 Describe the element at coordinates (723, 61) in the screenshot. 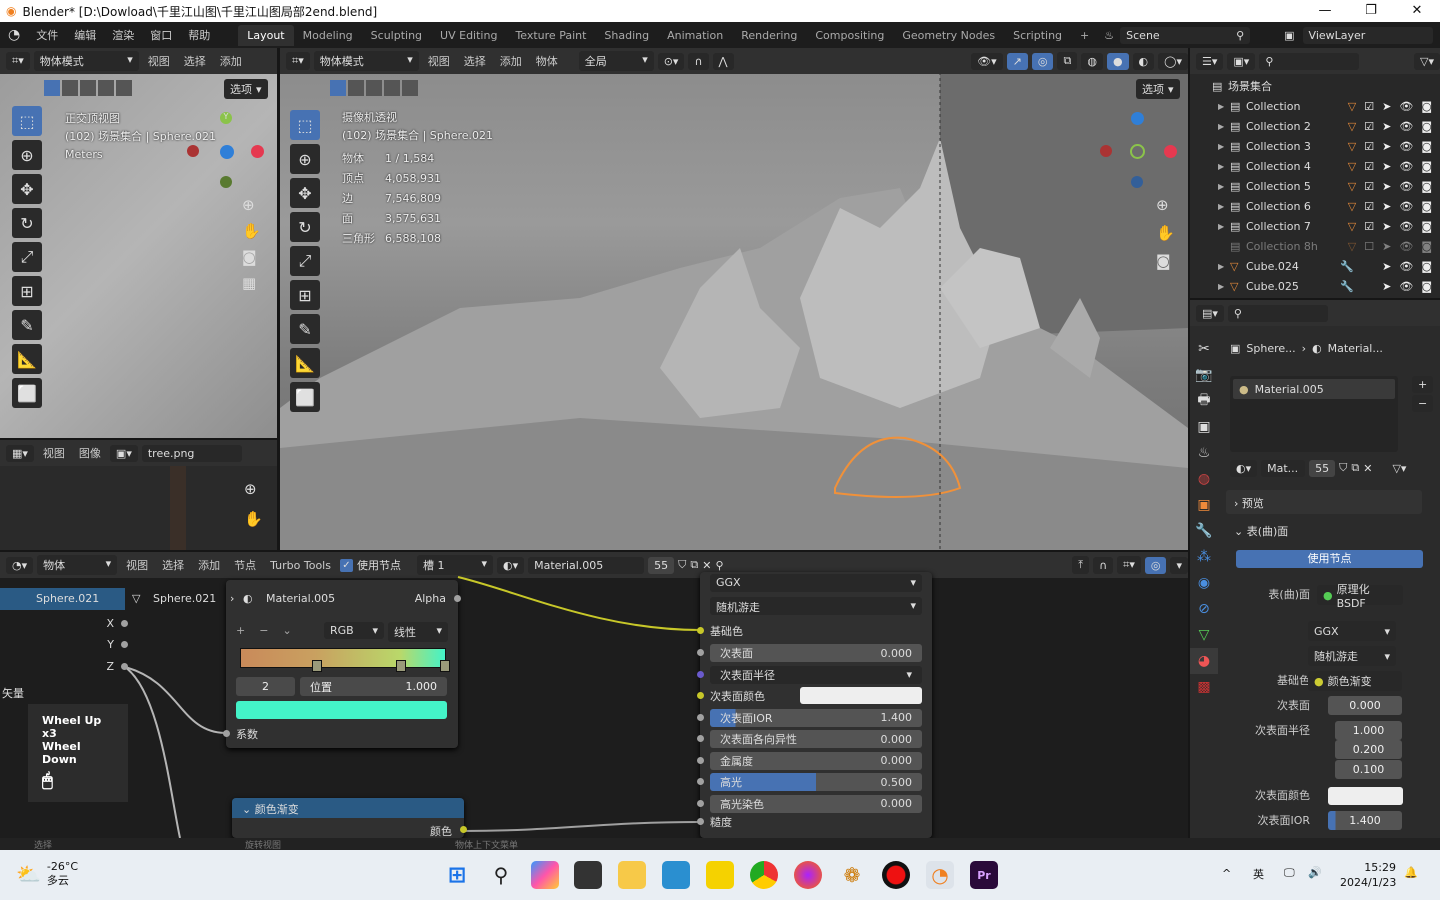

I see `proportional-edit-icon: ⋀` at that location.